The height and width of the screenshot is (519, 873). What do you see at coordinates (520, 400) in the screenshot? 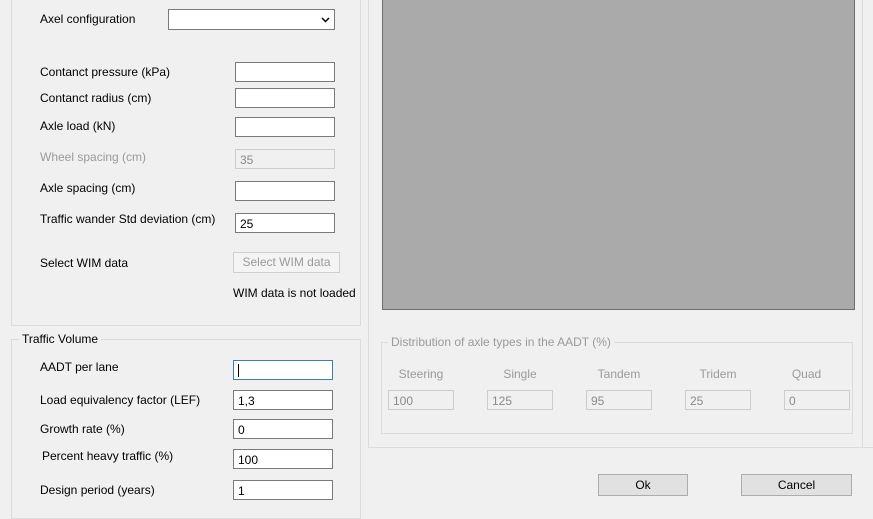
I see `single-input: 125` at bounding box center [520, 400].